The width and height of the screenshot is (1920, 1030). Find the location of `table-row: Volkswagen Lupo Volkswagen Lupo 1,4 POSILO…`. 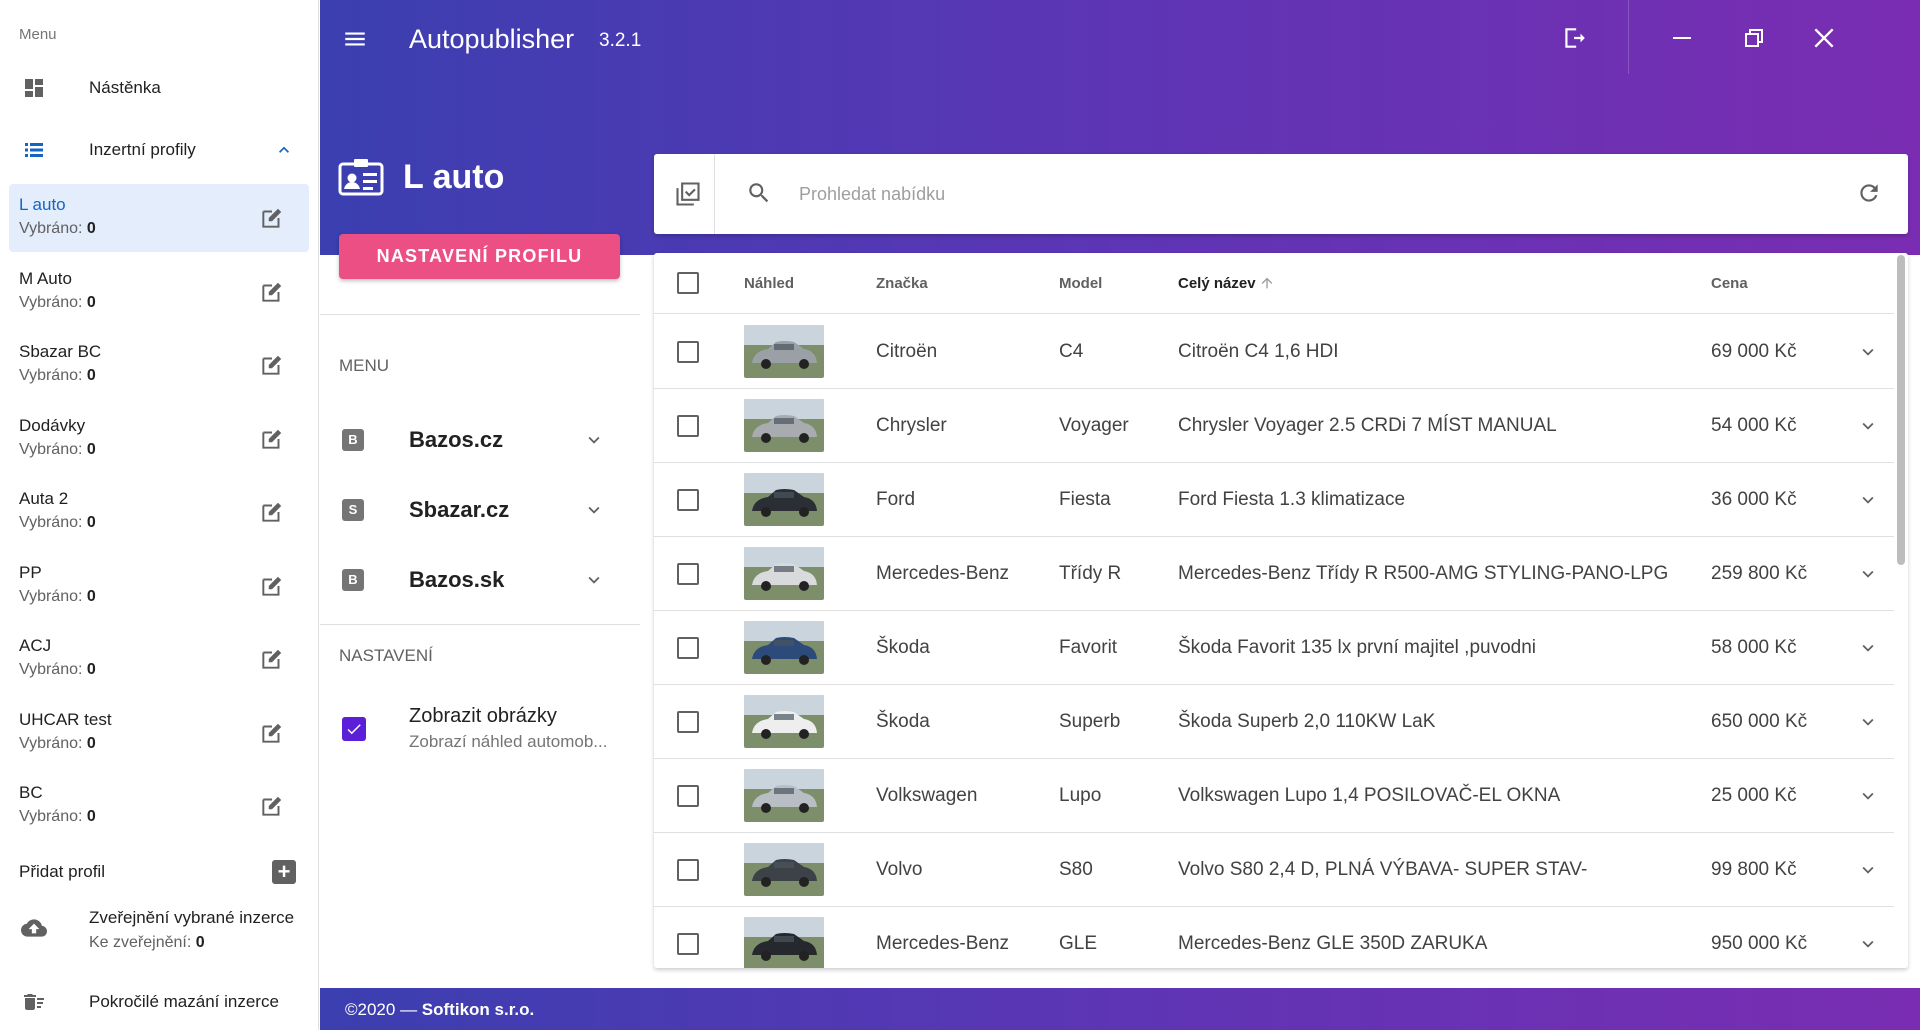

table-row: Volkswagen Lupo Volkswagen Lupo 1,4 POSILO… is located at coordinates (1274, 796).